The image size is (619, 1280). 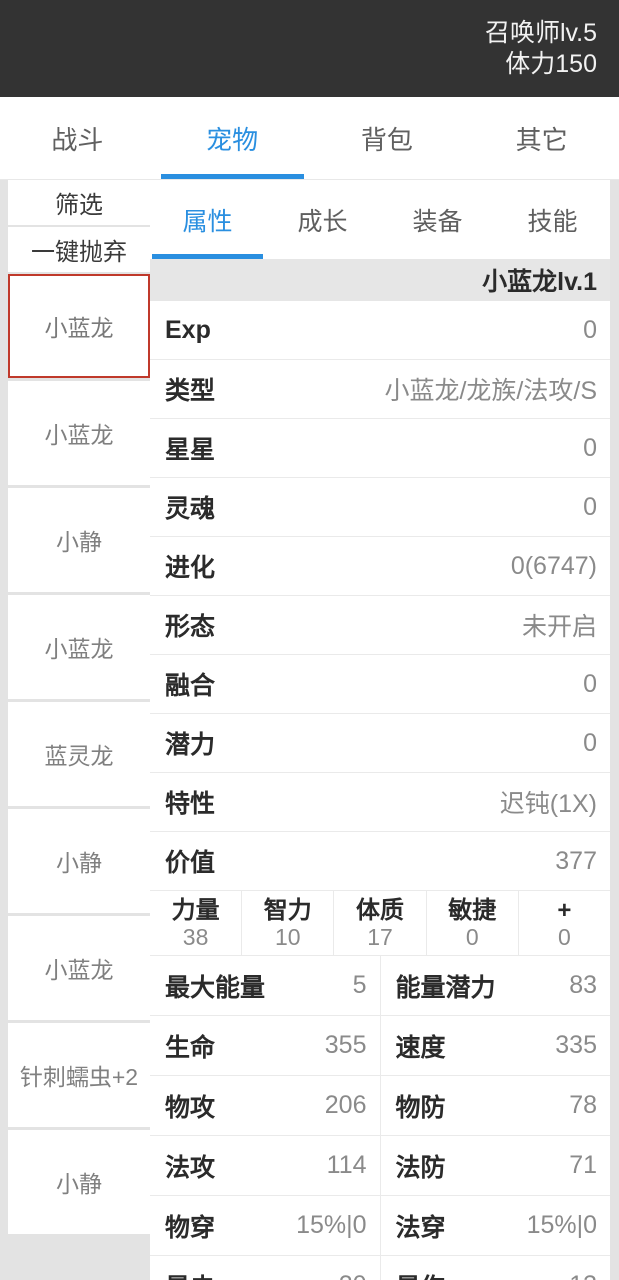 What do you see at coordinates (353, 1275) in the screenshot?
I see `paired-stat-value: 20` at bounding box center [353, 1275].